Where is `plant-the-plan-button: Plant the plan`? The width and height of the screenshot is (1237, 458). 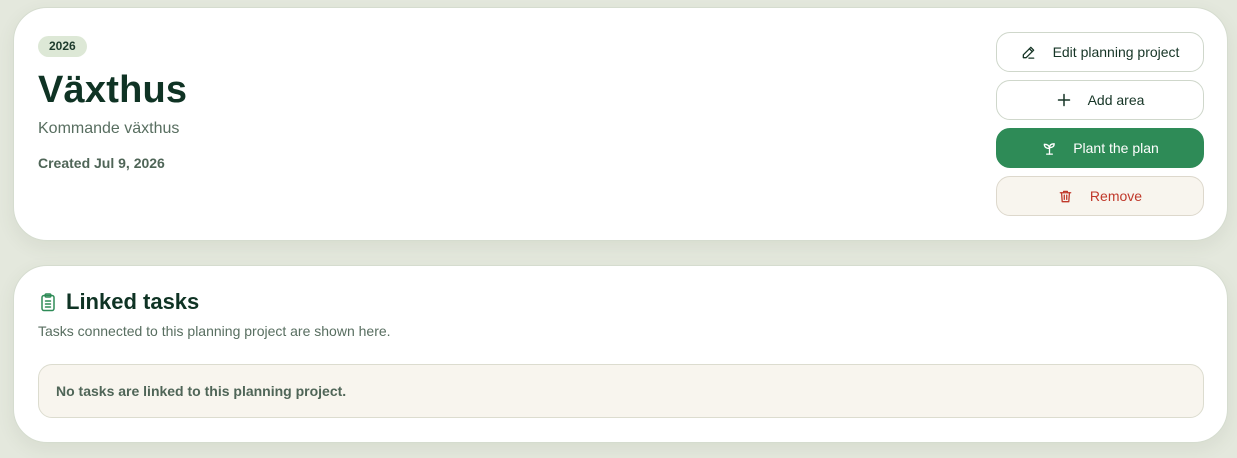
plant-the-plan-button: Plant the plan is located at coordinates (1100, 148).